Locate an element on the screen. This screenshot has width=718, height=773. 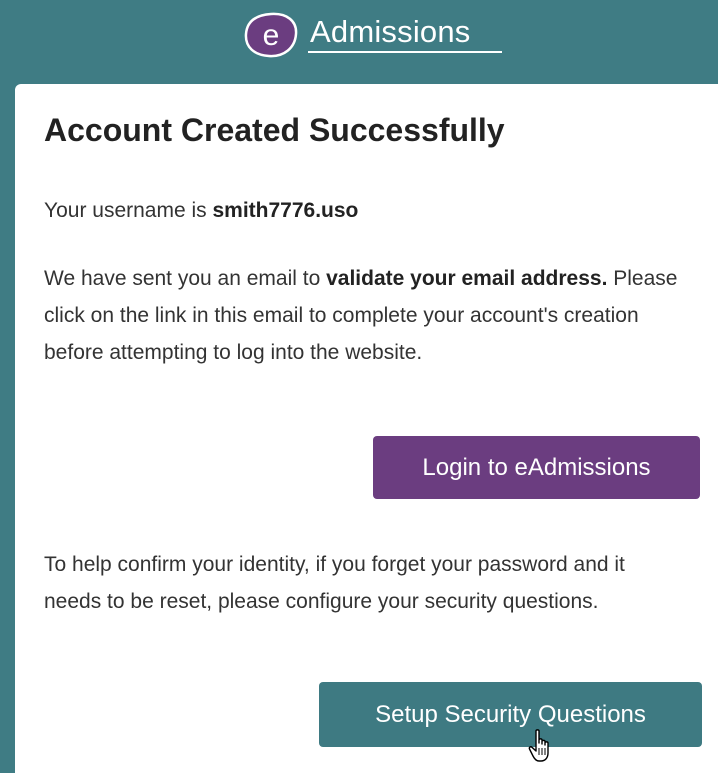
username-prefix: Your username is is located at coordinates (128, 210).